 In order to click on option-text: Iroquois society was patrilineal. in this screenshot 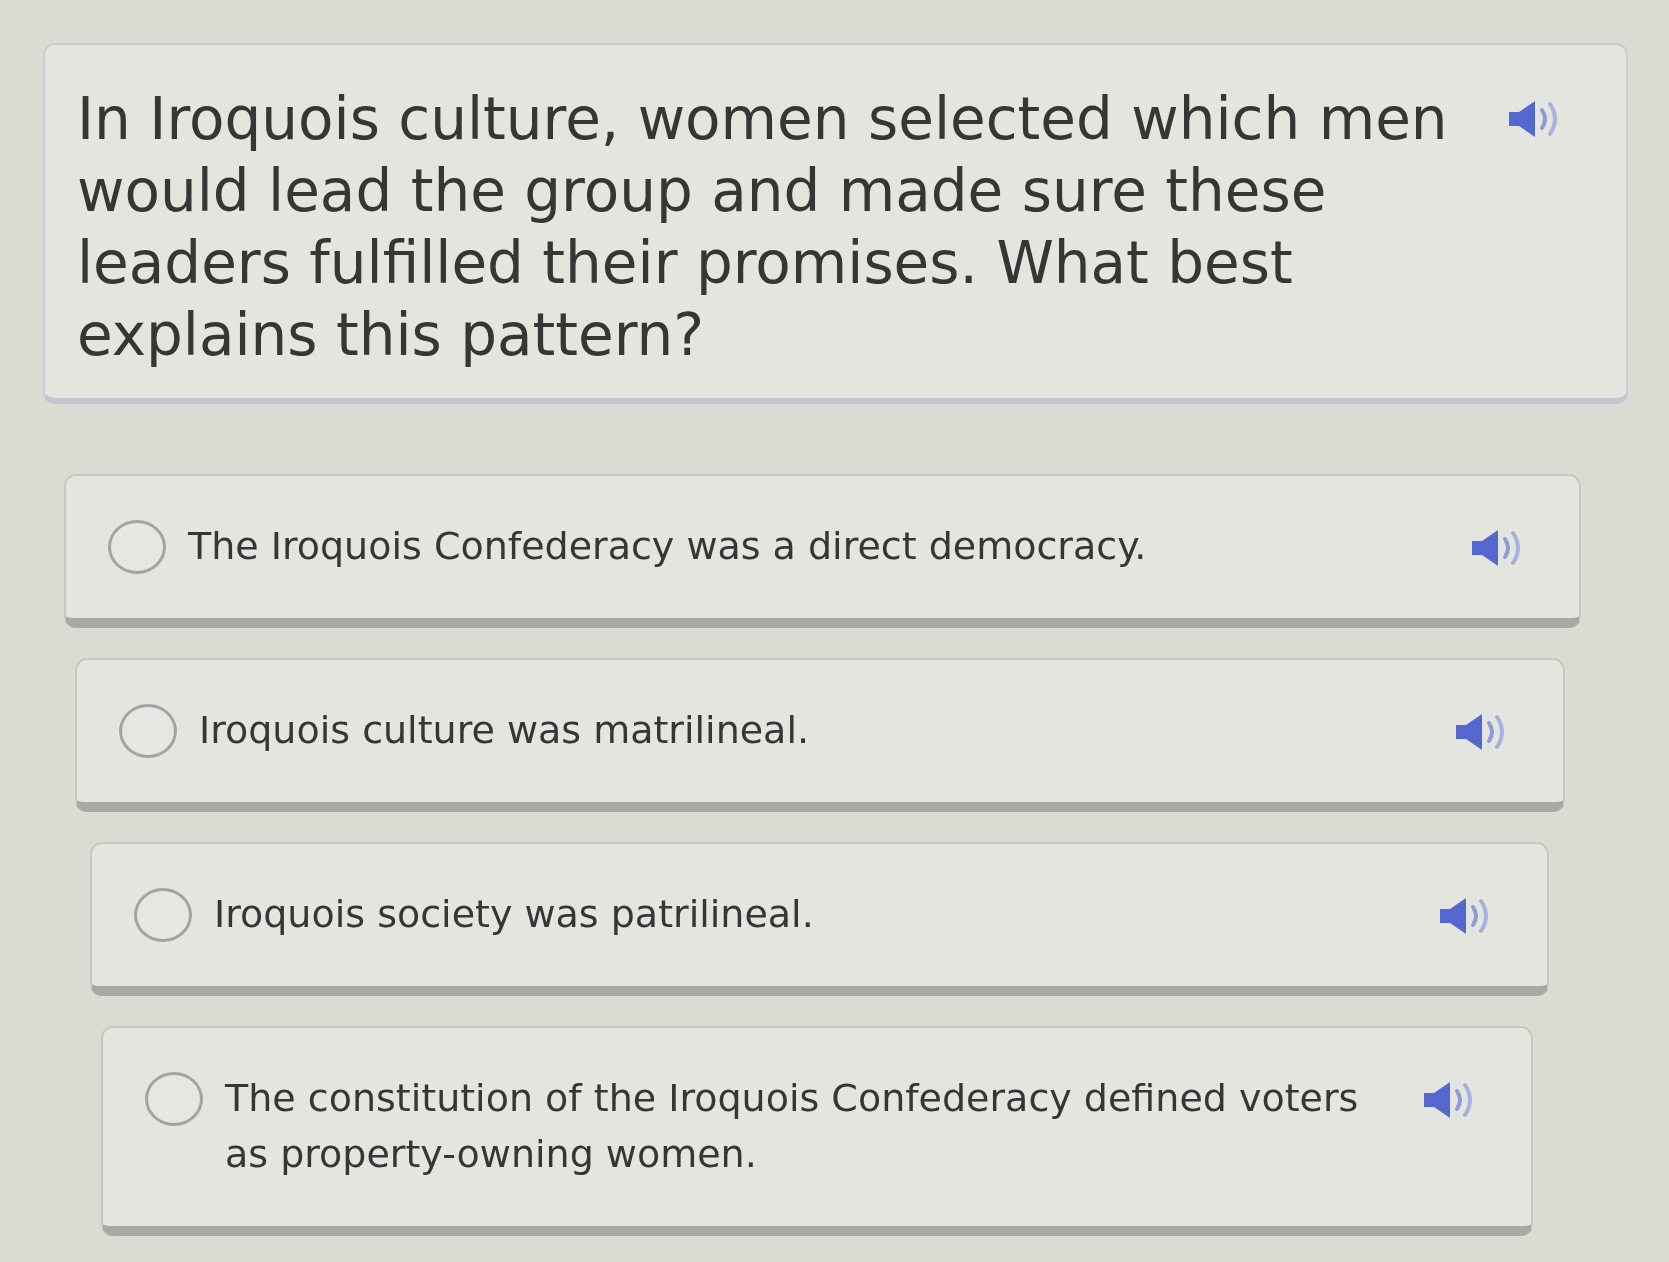, I will do `click(514, 914)`.